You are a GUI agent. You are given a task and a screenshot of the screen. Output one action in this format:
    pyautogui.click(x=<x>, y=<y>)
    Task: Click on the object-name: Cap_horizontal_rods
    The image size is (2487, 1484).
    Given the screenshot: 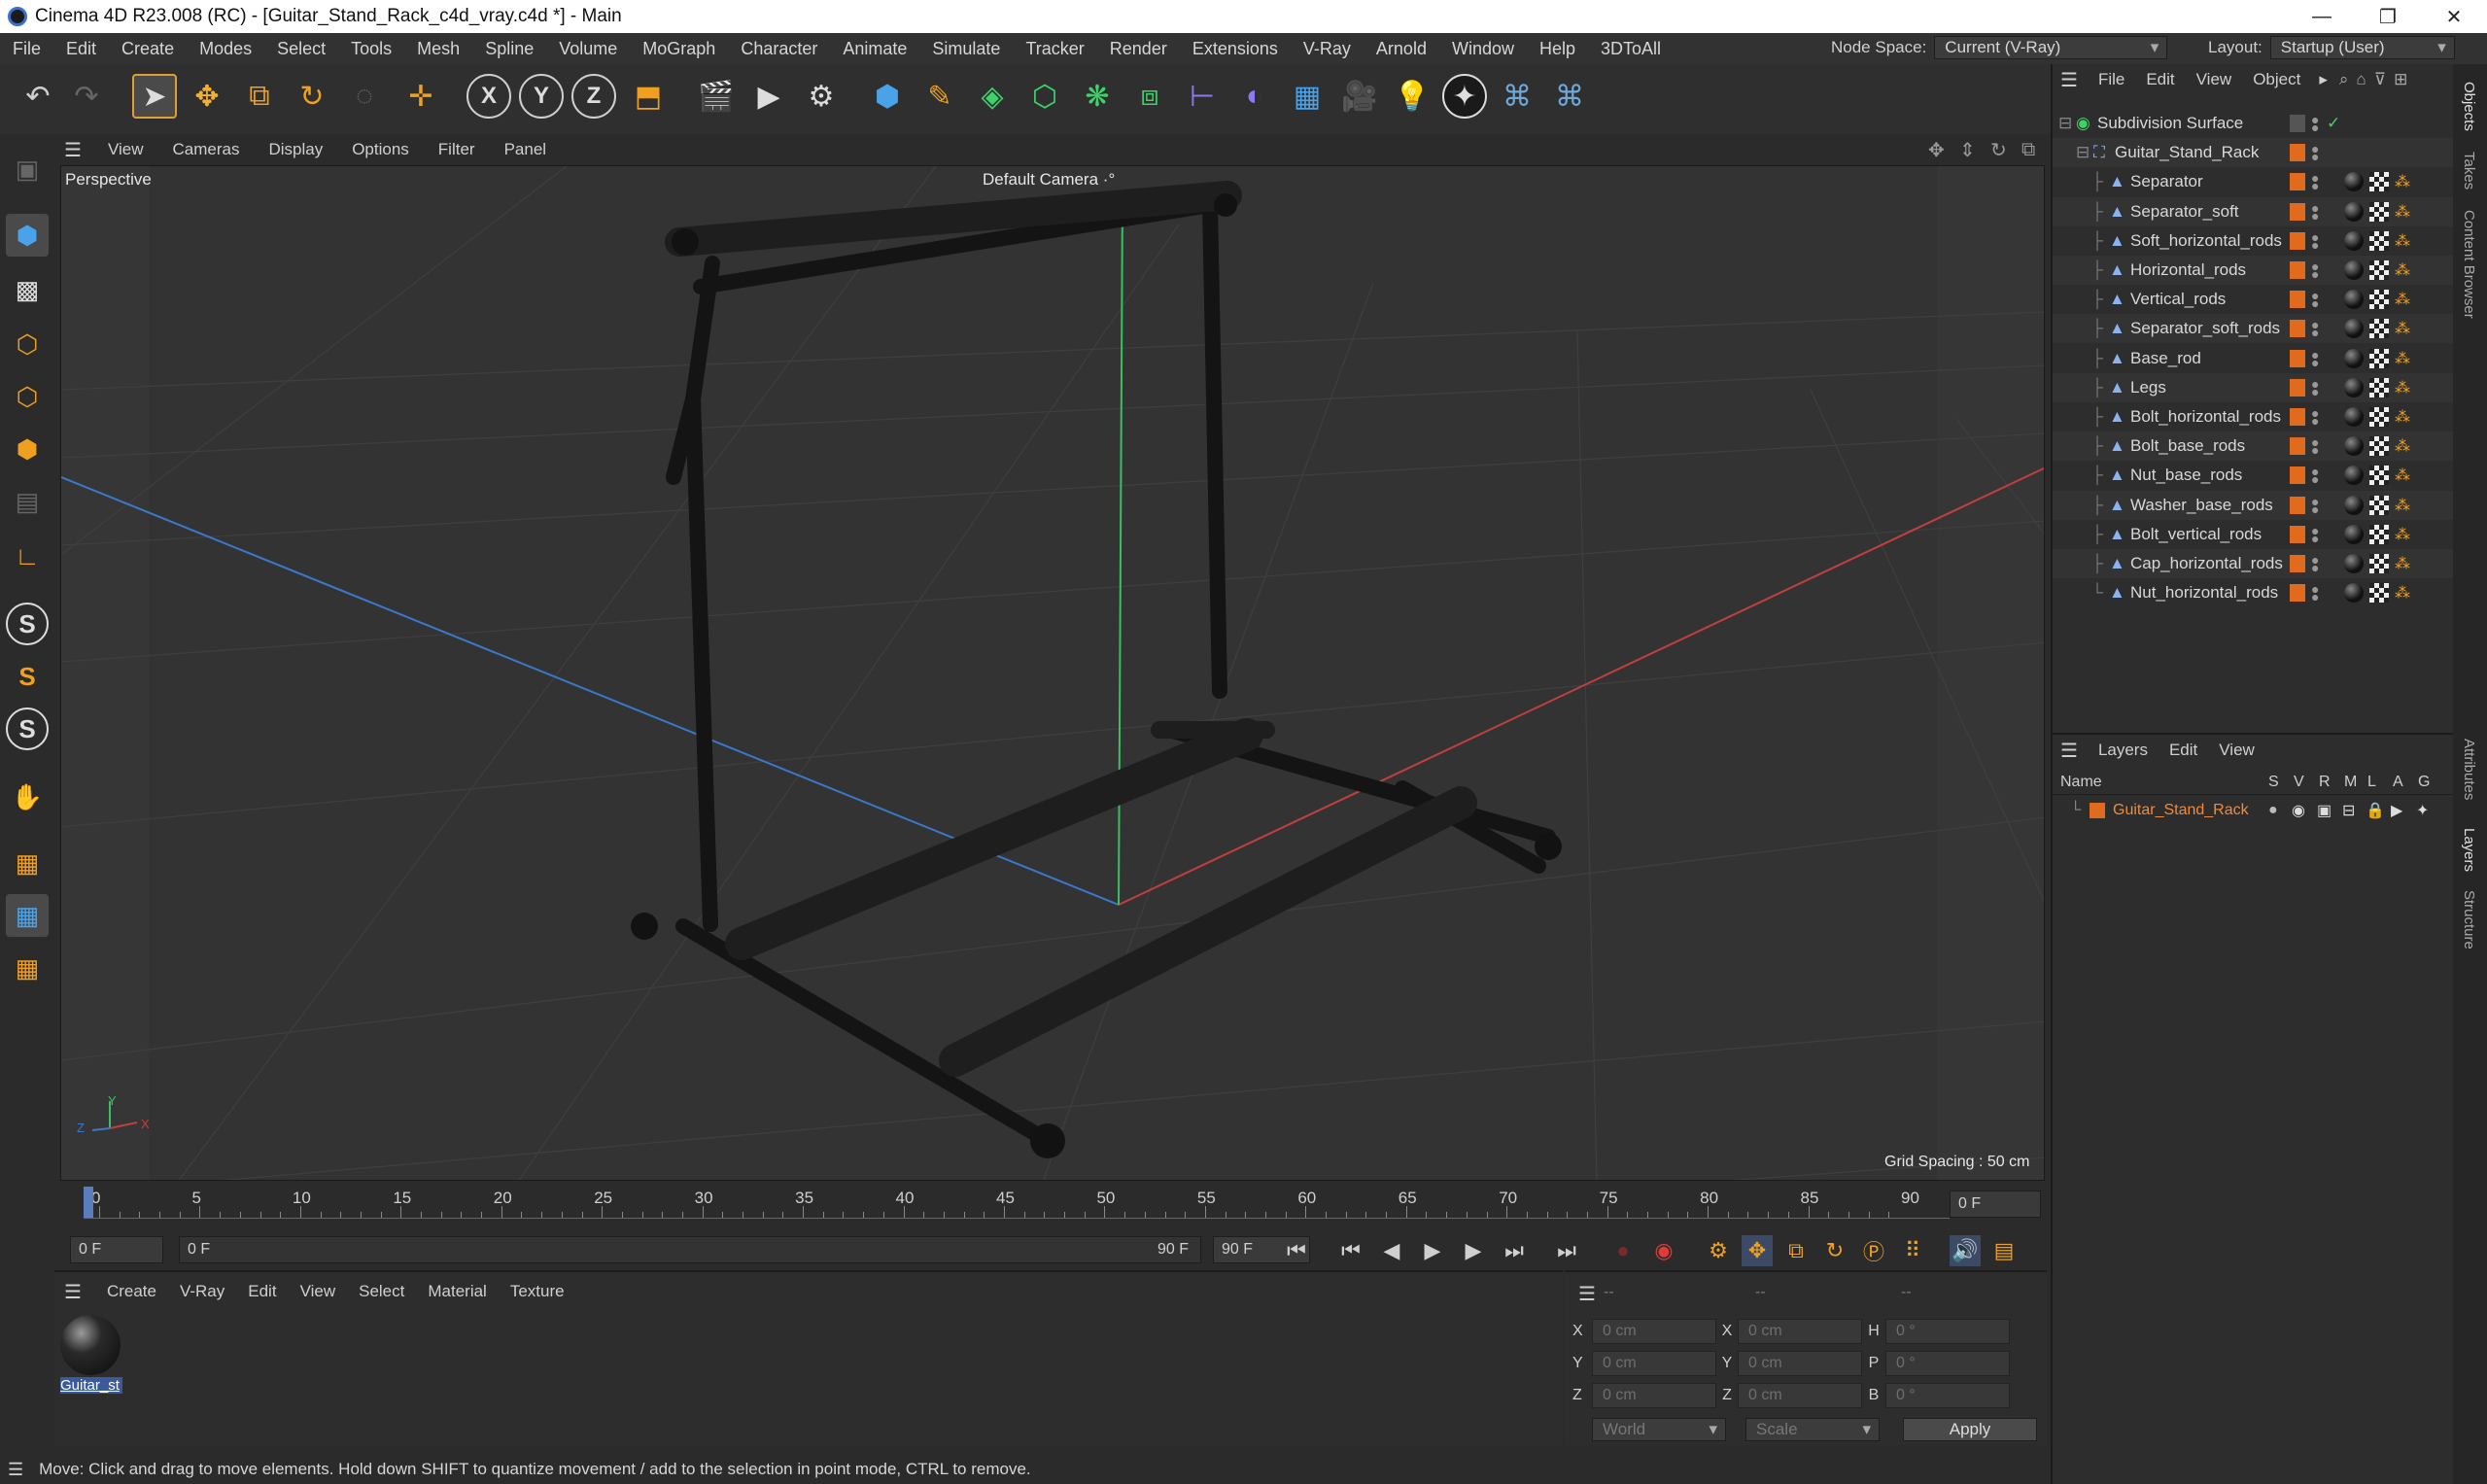 What is the action you would take?
    pyautogui.click(x=2207, y=563)
    